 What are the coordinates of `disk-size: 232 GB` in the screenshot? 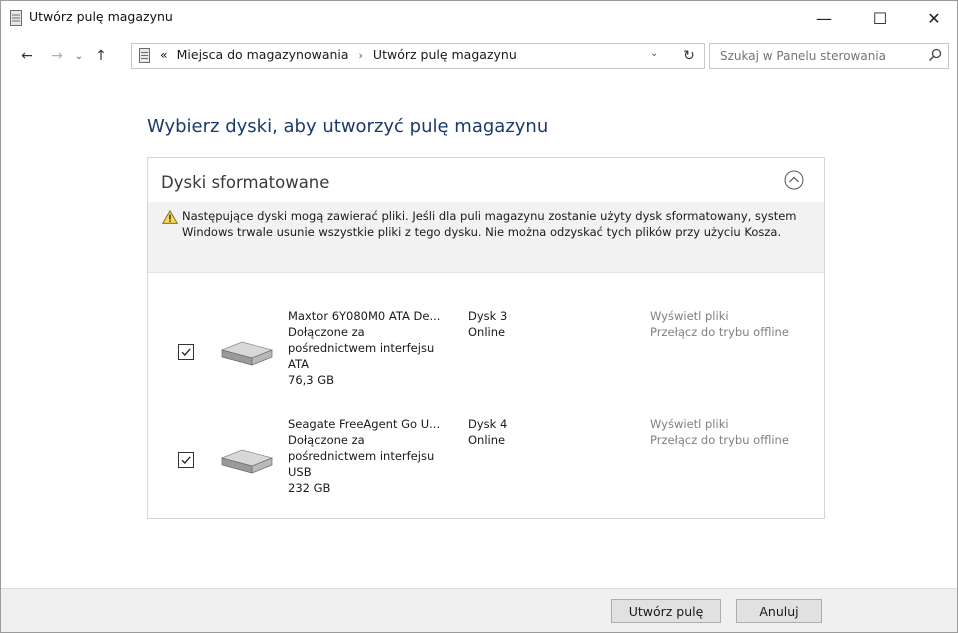 It's located at (309, 488).